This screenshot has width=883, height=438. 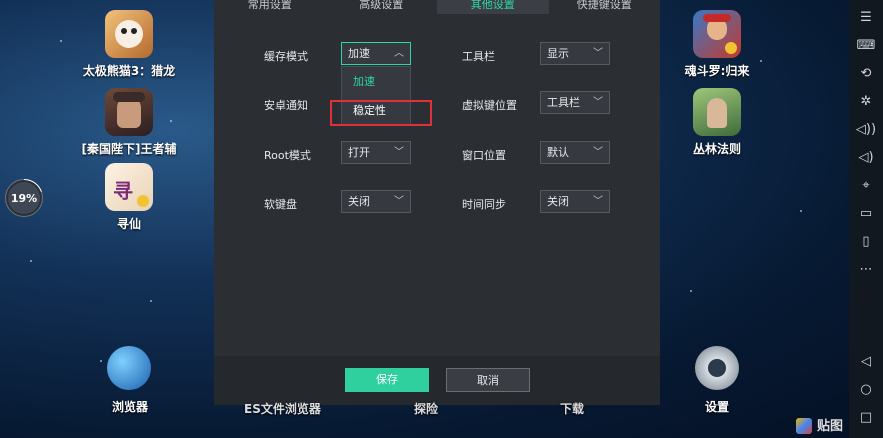 What do you see at coordinates (484, 155) in the screenshot?
I see `window-pos-label: 窗口位置` at bounding box center [484, 155].